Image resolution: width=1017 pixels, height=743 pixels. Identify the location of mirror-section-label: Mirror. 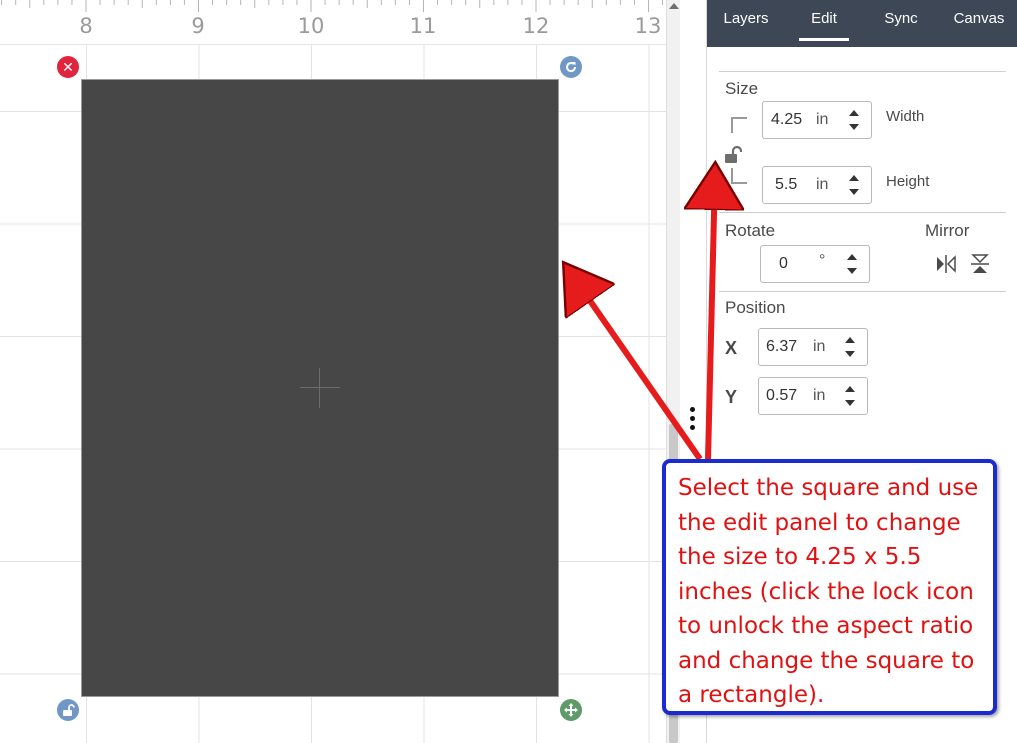
(947, 230).